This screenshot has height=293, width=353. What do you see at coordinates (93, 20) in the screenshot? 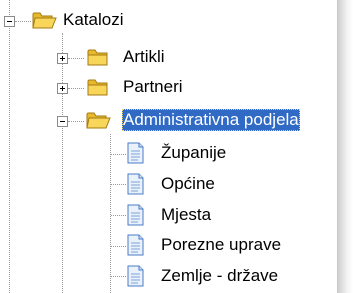
I see `tree-node-label: Katalozi` at bounding box center [93, 20].